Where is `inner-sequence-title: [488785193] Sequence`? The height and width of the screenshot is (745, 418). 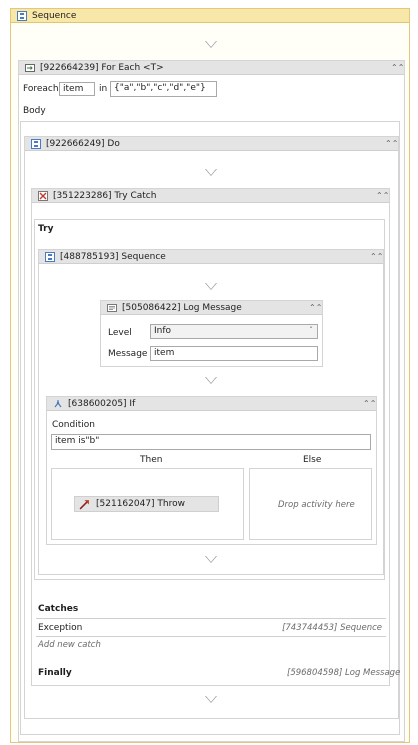 inner-sequence-title: [488785193] Sequence is located at coordinates (113, 256).